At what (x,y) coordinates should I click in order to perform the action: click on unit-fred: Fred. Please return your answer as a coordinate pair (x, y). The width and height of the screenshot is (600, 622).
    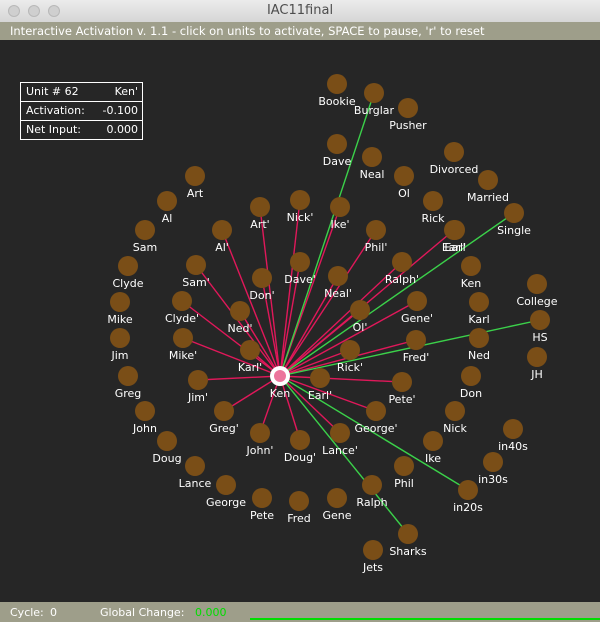
    Looking at the image, I should click on (299, 508).